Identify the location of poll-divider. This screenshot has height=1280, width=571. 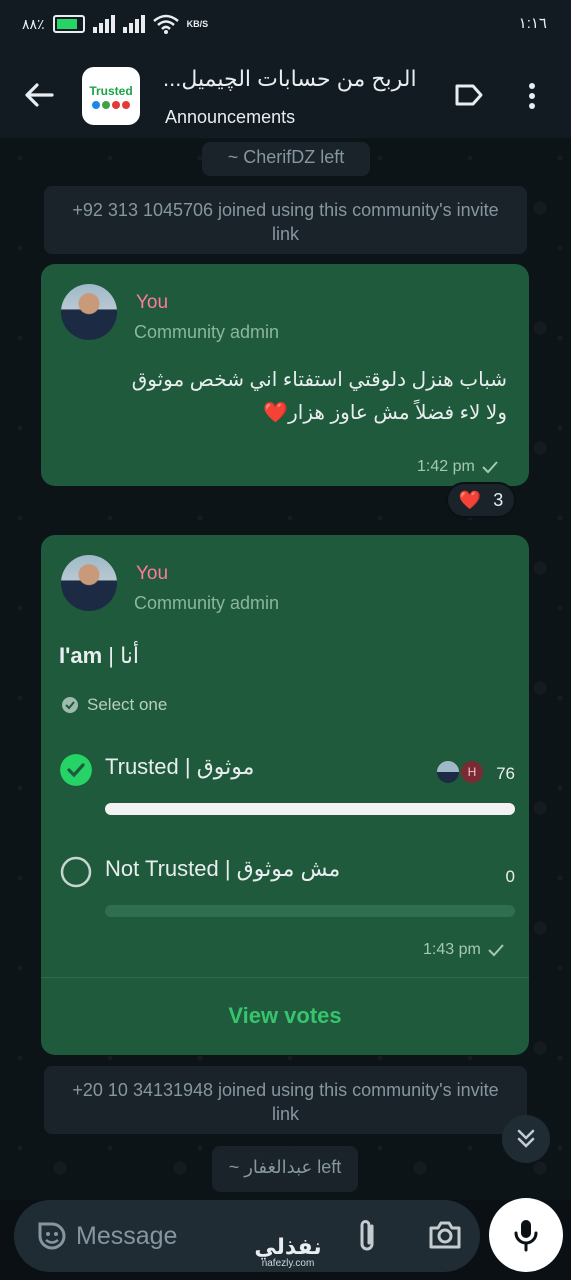
(285, 977).